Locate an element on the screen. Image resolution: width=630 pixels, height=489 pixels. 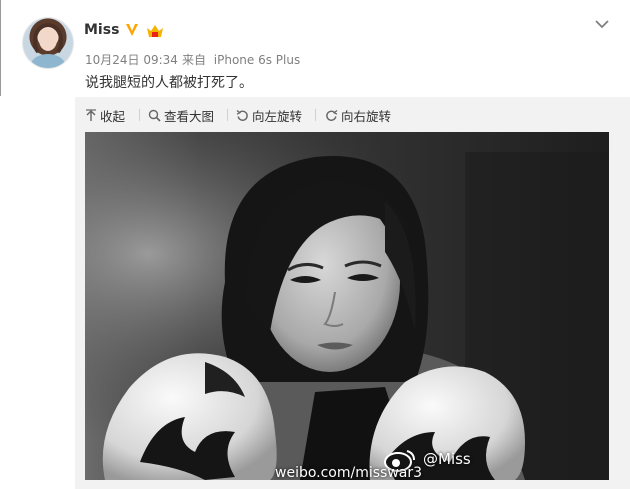
avatar is located at coordinates (48, 43).